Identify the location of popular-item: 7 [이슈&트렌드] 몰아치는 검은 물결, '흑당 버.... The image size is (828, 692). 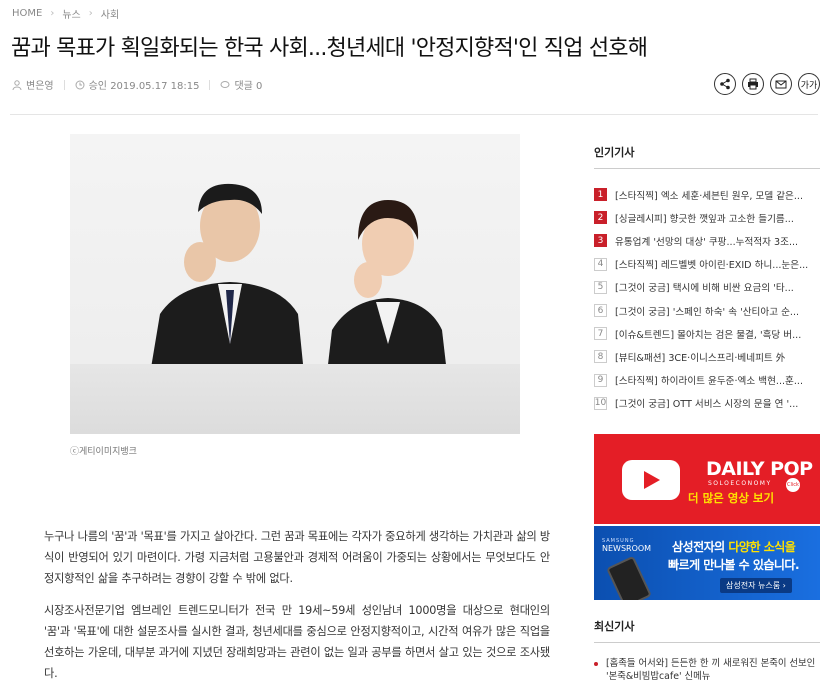
(707, 333).